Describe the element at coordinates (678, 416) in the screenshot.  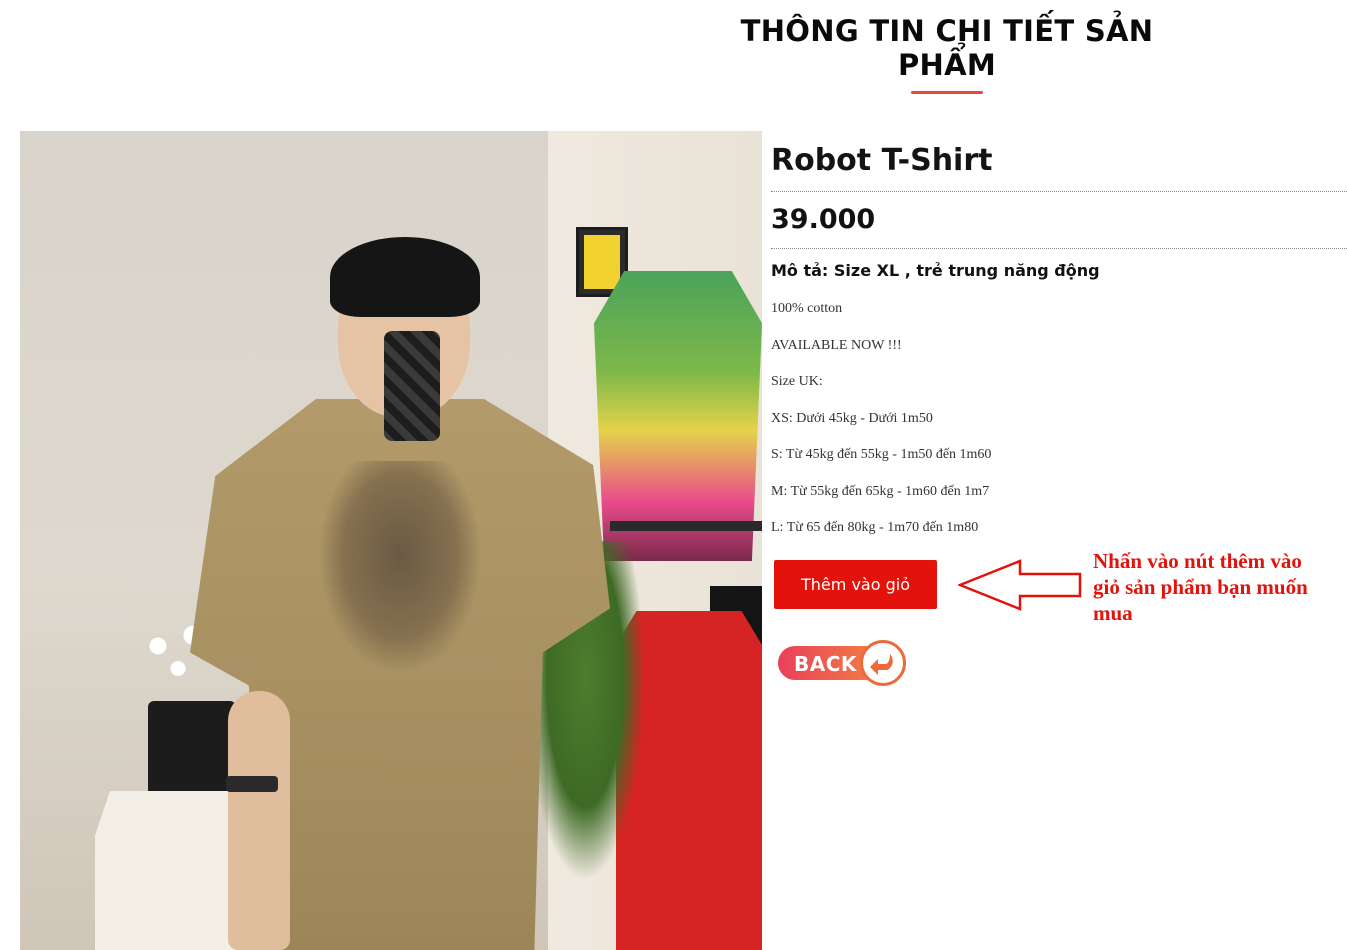
I see `hanging-shirt-tie-dye` at that location.